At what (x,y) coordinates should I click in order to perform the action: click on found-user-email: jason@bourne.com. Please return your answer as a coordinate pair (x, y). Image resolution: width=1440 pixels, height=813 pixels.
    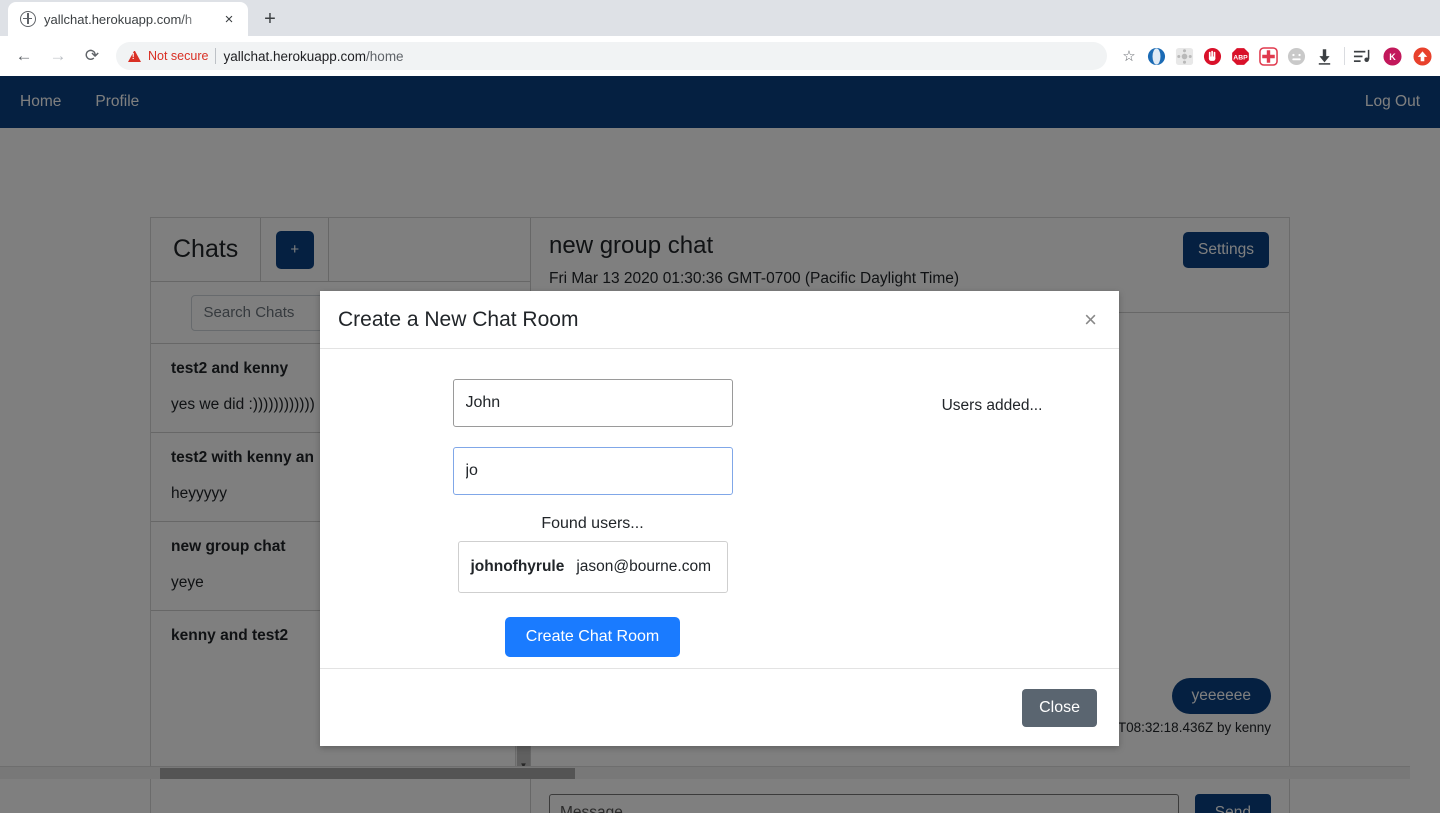
    Looking at the image, I should click on (644, 566).